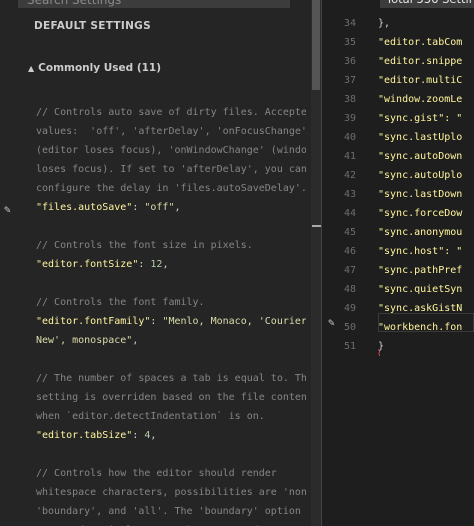 The width and height of the screenshot is (474, 526). Describe the element at coordinates (84, 340) in the screenshot. I see `code-token: New', monospace"` at that location.